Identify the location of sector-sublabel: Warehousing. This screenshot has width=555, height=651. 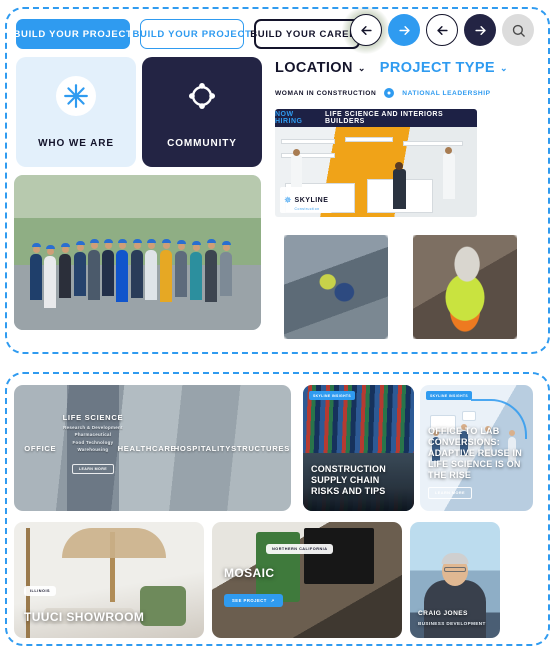
(93, 449).